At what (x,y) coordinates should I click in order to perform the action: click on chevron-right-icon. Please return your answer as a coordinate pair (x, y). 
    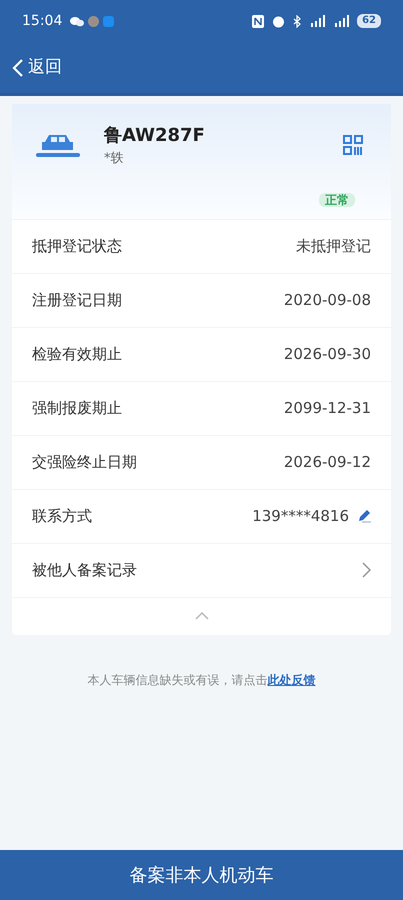
    Looking at the image, I should click on (366, 570).